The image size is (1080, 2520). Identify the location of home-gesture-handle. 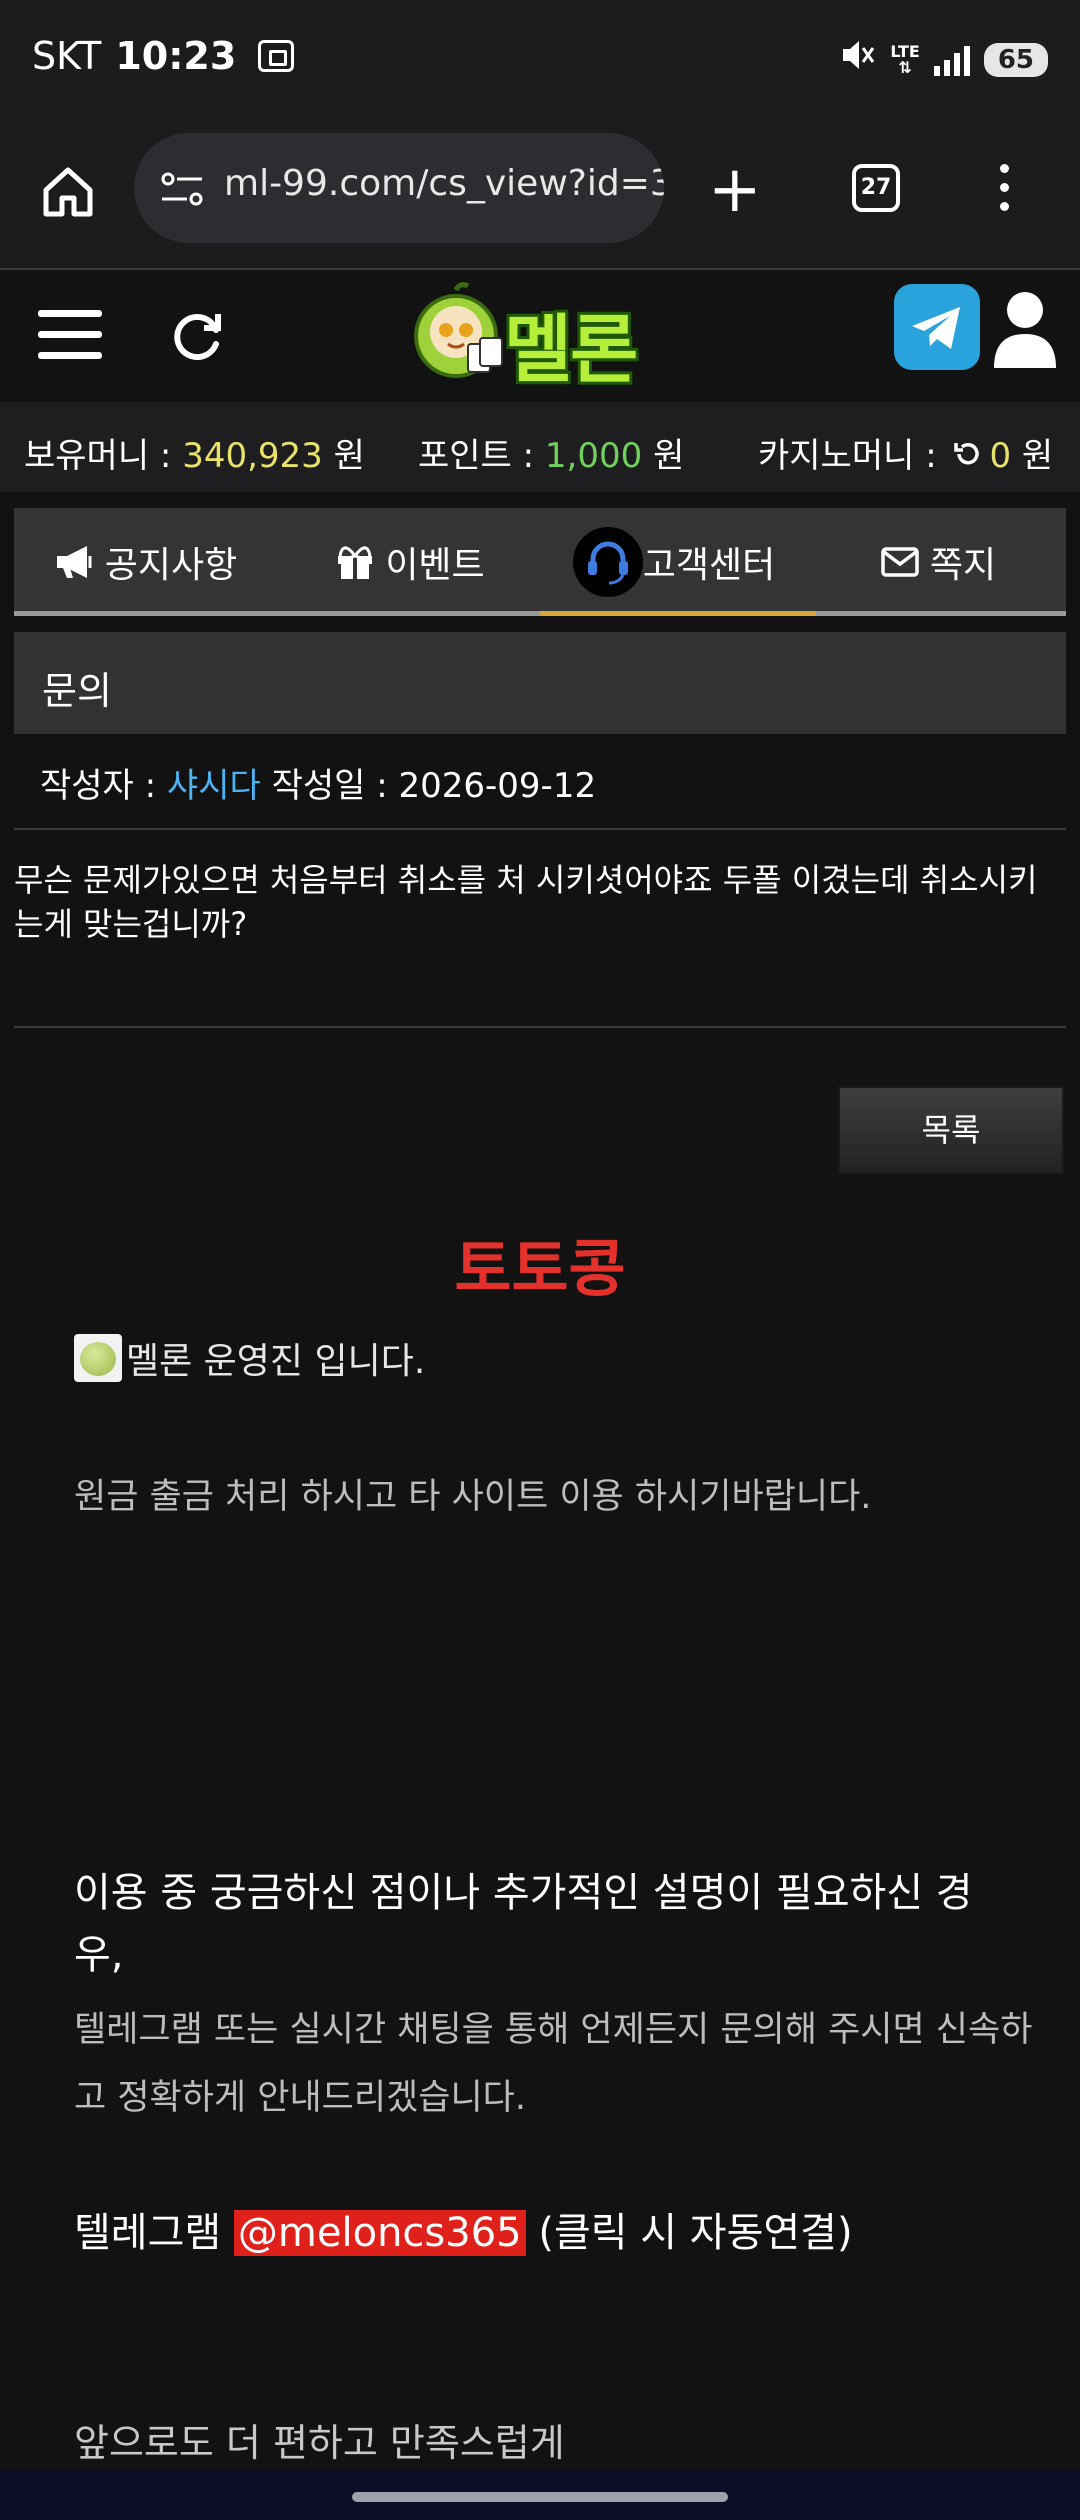
(540, 2497).